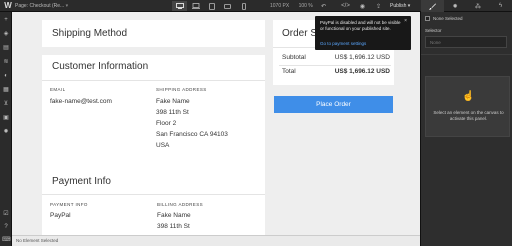 This screenshot has width=512, height=246. I want to click on settings-icon: ✹, so click(6, 132).